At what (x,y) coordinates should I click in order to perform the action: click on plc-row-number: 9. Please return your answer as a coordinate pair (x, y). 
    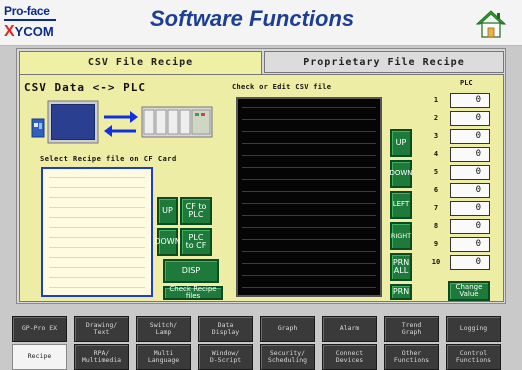
    Looking at the image, I should click on (436, 244).